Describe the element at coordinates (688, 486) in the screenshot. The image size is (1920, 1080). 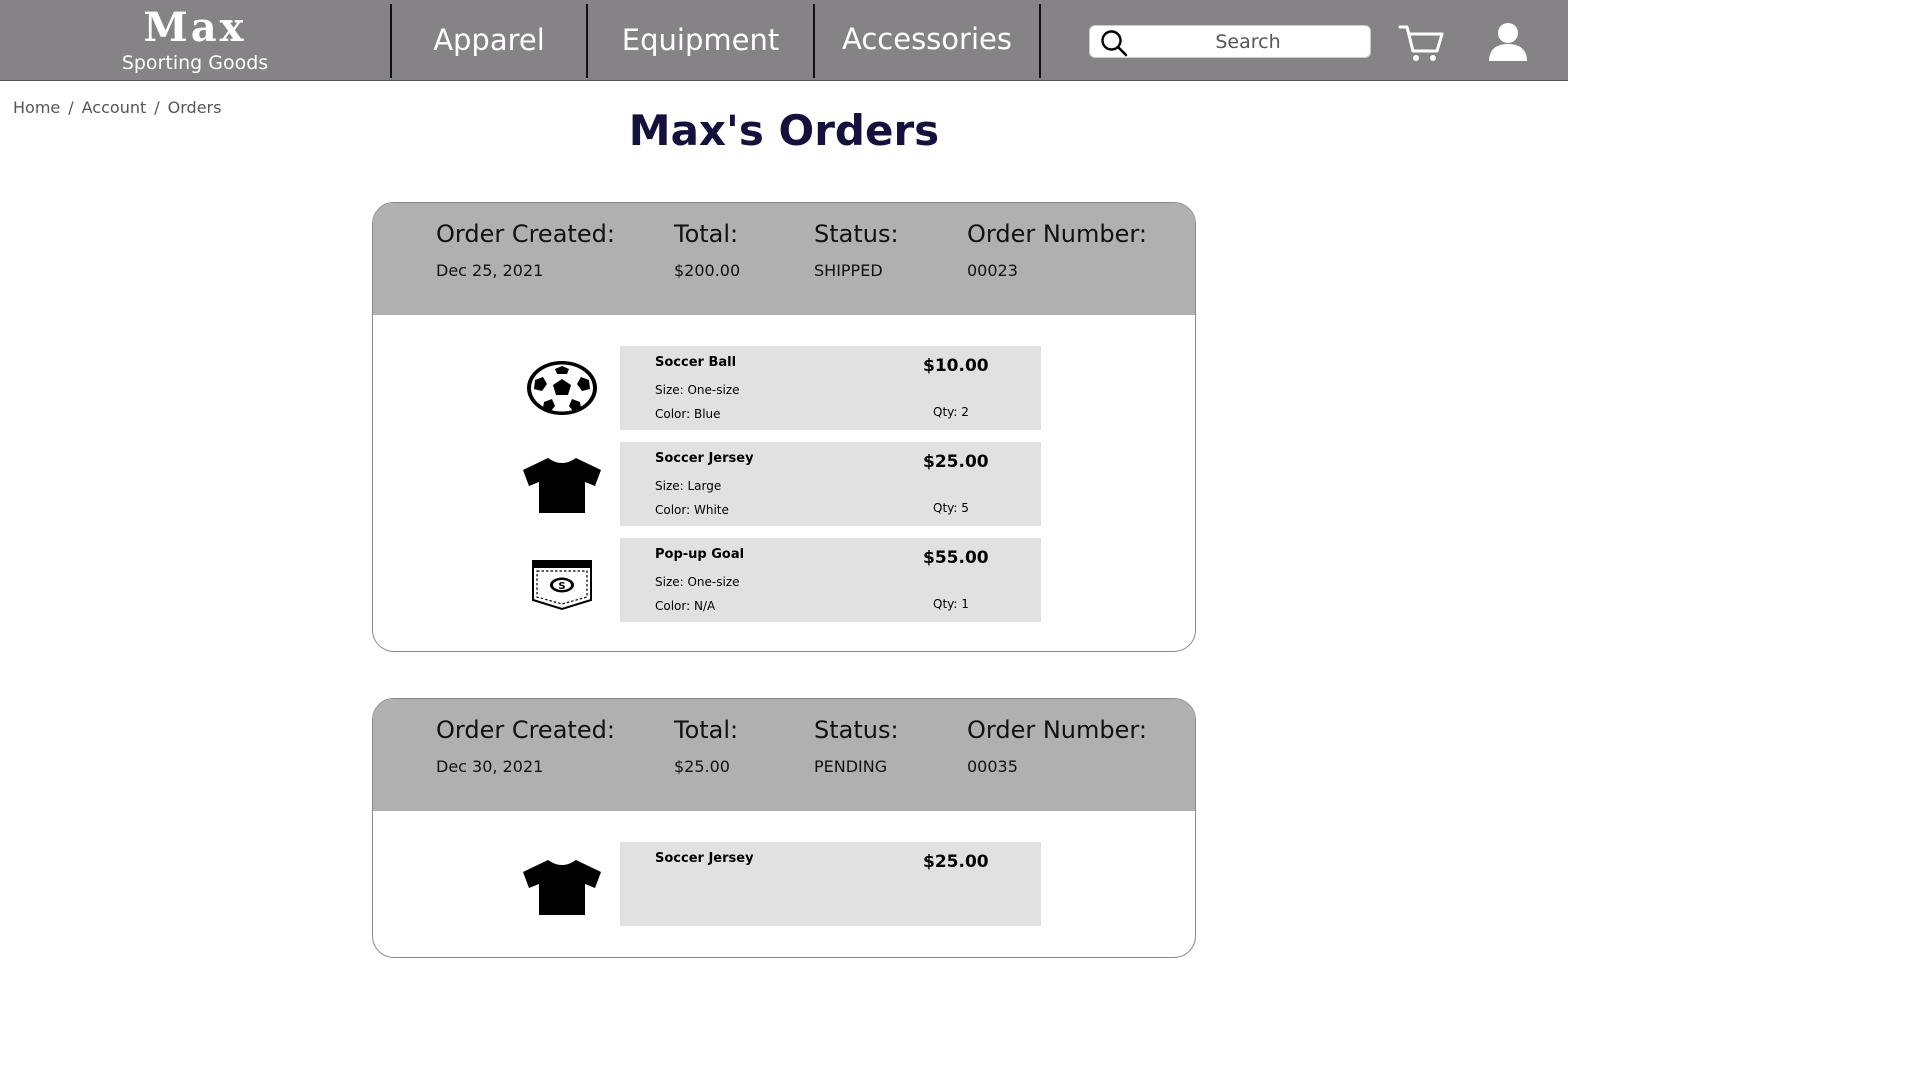
I see `item-size: Size: Large` at that location.